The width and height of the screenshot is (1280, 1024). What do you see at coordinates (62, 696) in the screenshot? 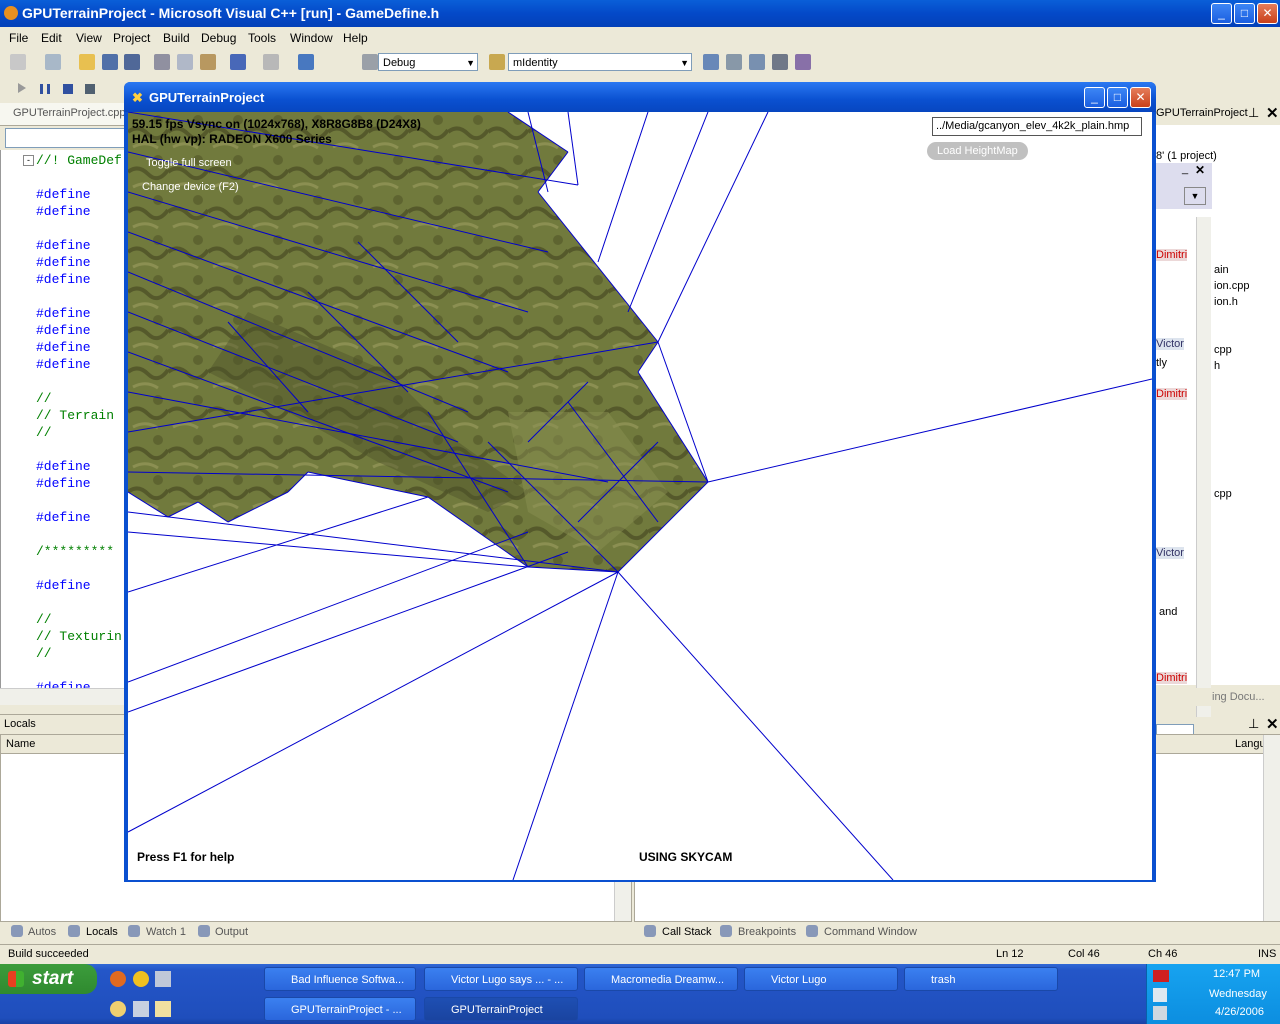
I see `editor-hscrollbar` at bounding box center [62, 696].